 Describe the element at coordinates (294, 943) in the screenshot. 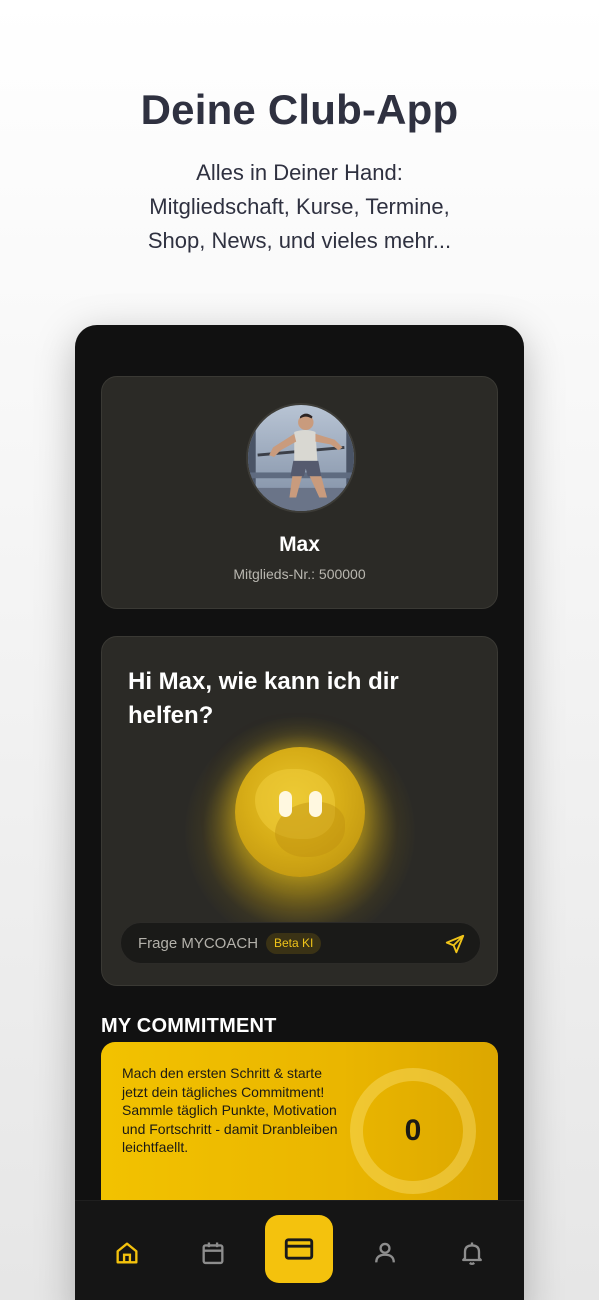

I see `beta-badge: Beta KI` at that location.